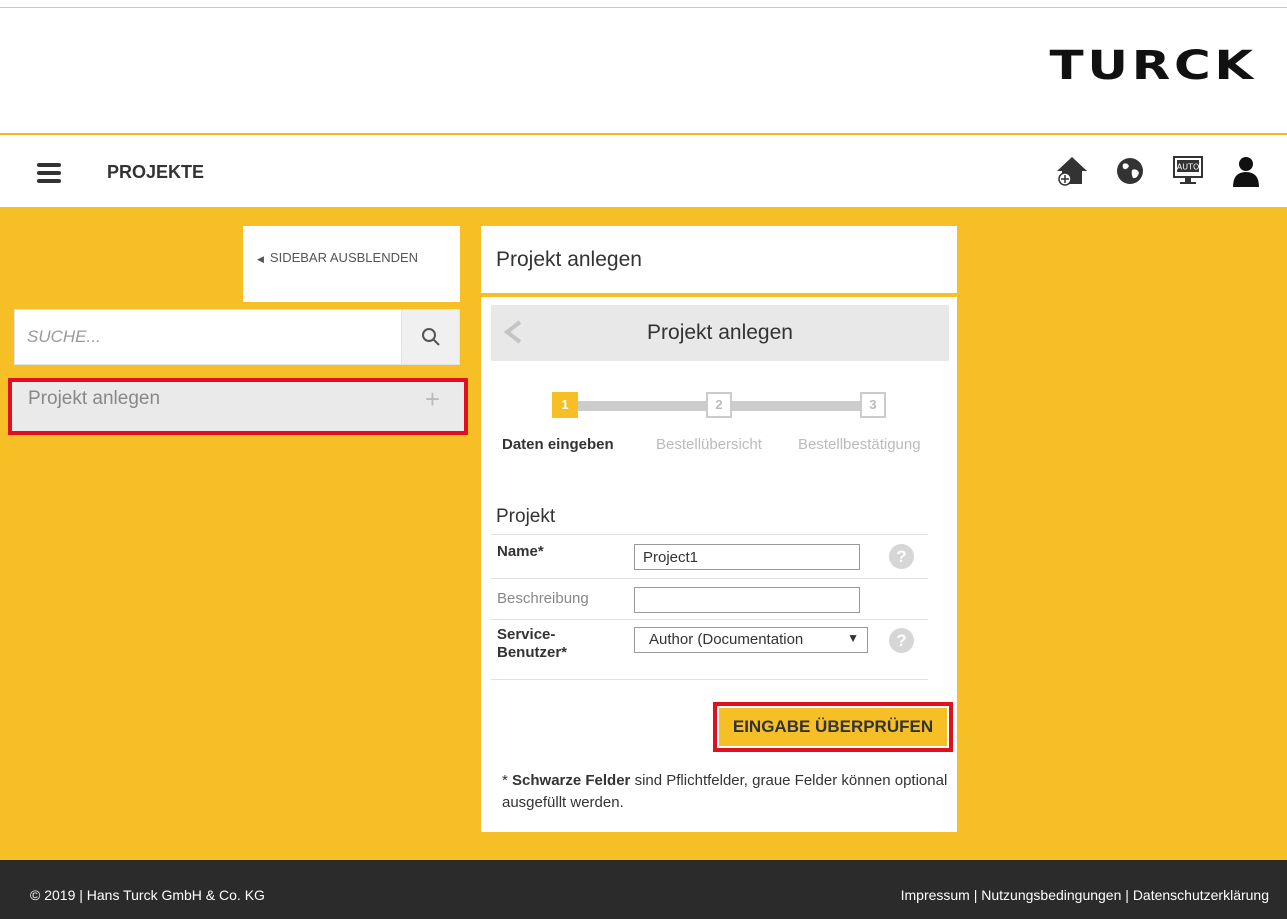  I want to click on top-navigation-bar: PROJEKTE AUTO, so click(643, 171).